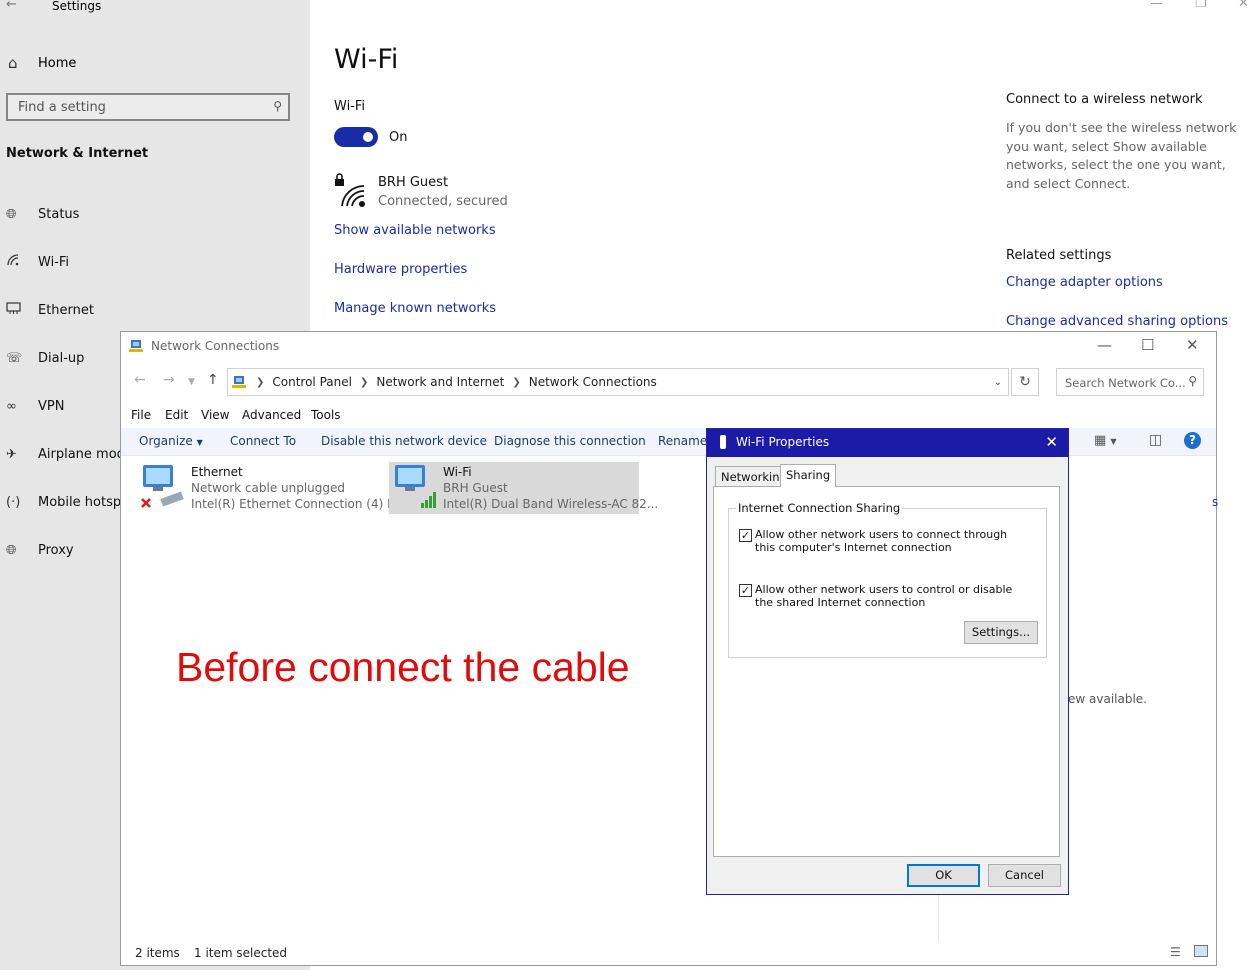  I want to click on breadcrumb-network-connections: Network Connections, so click(593, 382).